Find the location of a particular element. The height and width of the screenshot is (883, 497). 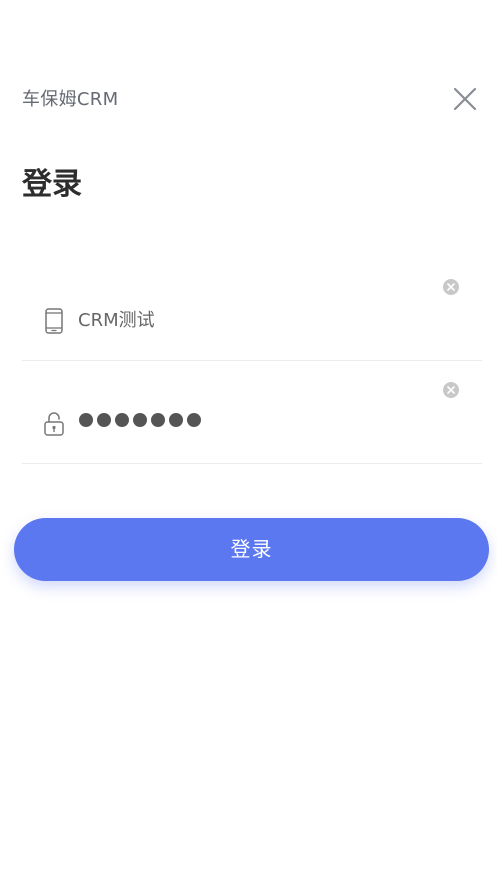

login-button: 登录 is located at coordinates (251, 549).